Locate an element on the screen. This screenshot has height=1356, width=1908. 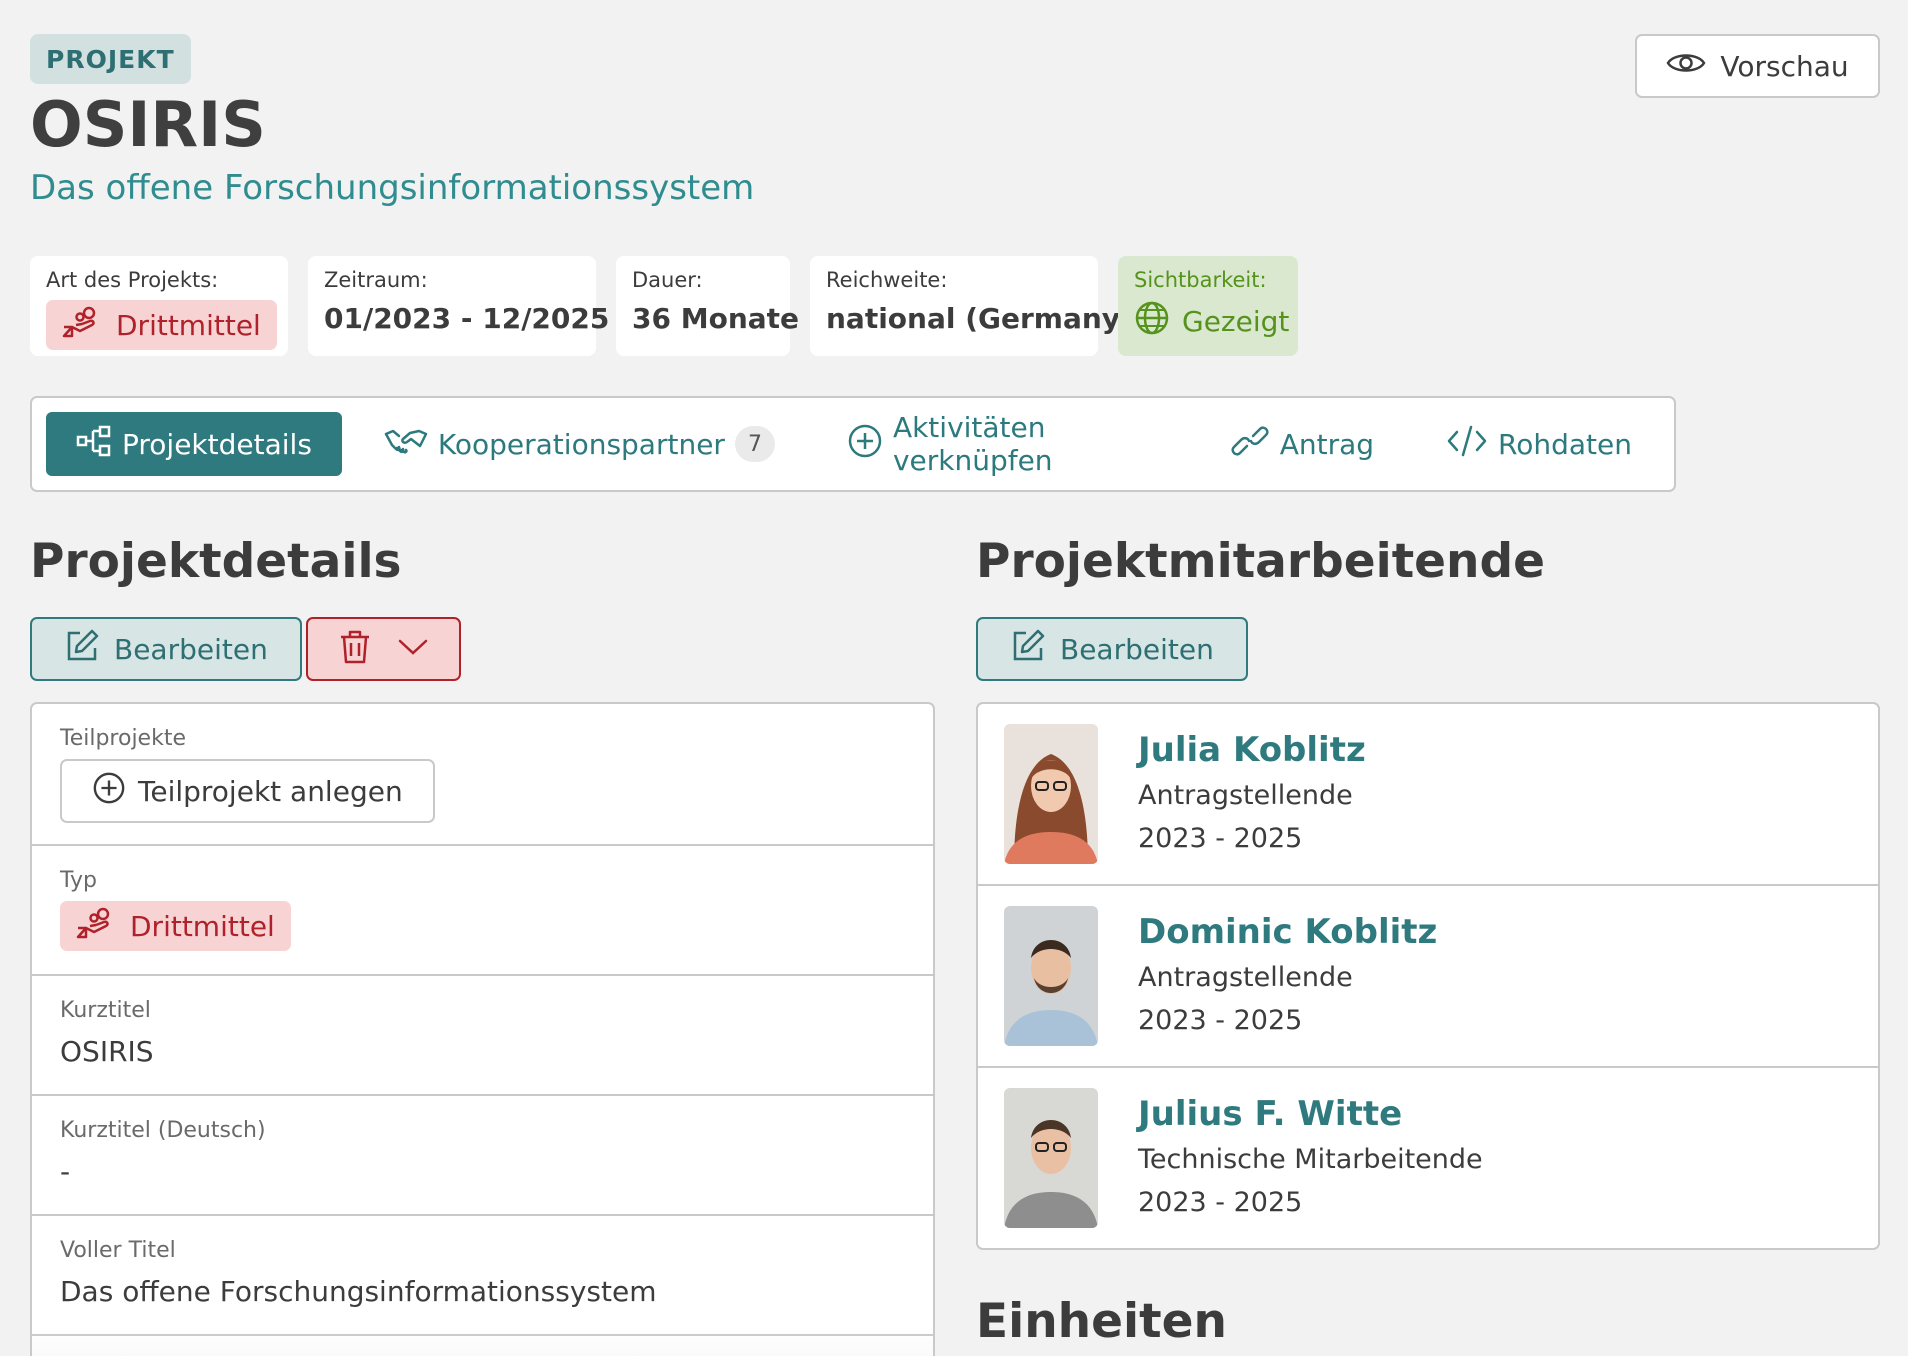
tab-aktivitaeten: Aktivitäten verknüpfen is located at coordinates (1002, 444).